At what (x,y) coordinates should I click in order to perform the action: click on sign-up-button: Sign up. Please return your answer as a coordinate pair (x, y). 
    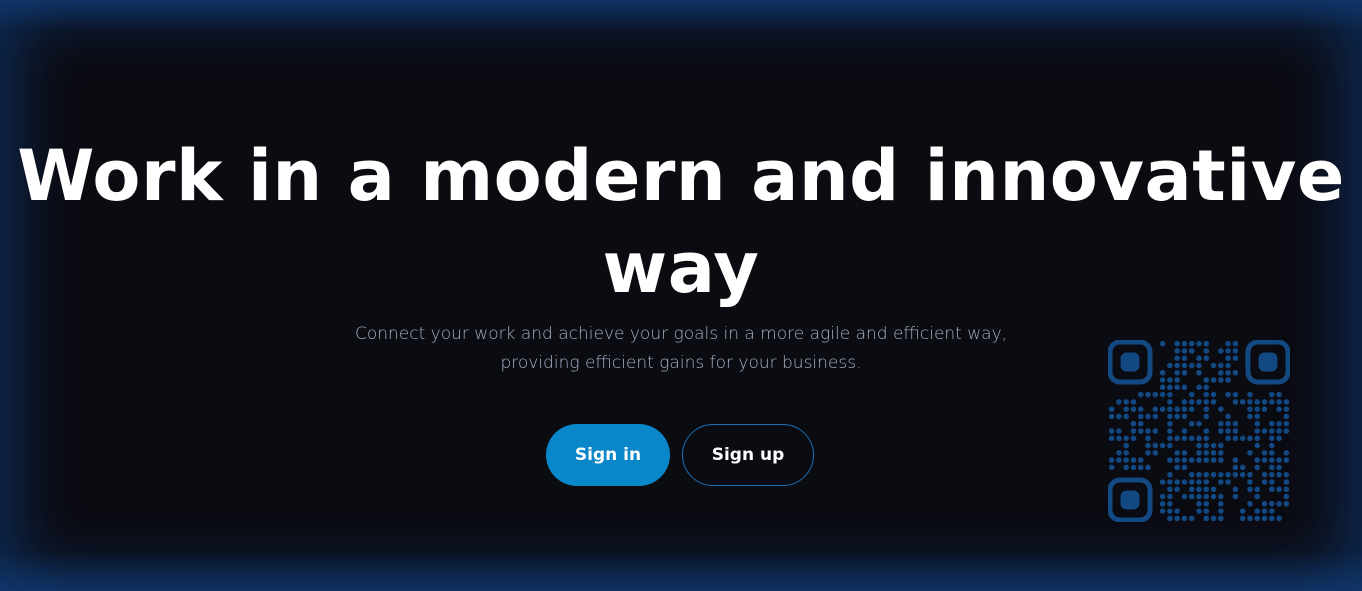
    Looking at the image, I should click on (748, 455).